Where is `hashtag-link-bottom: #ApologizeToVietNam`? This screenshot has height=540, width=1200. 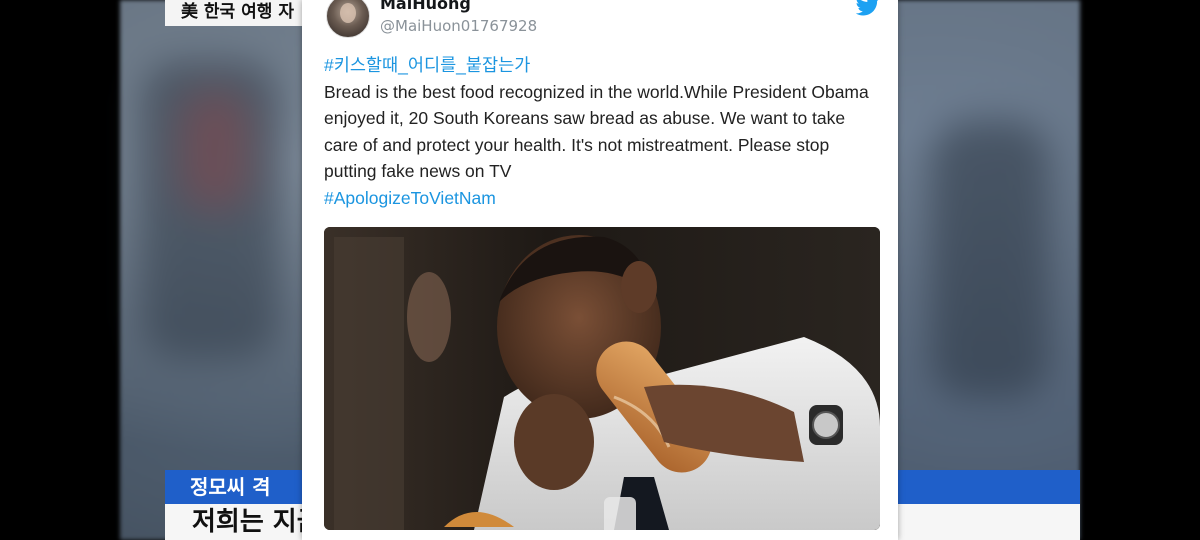 hashtag-link-bottom: #ApologizeToVietNam is located at coordinates (600, 198).